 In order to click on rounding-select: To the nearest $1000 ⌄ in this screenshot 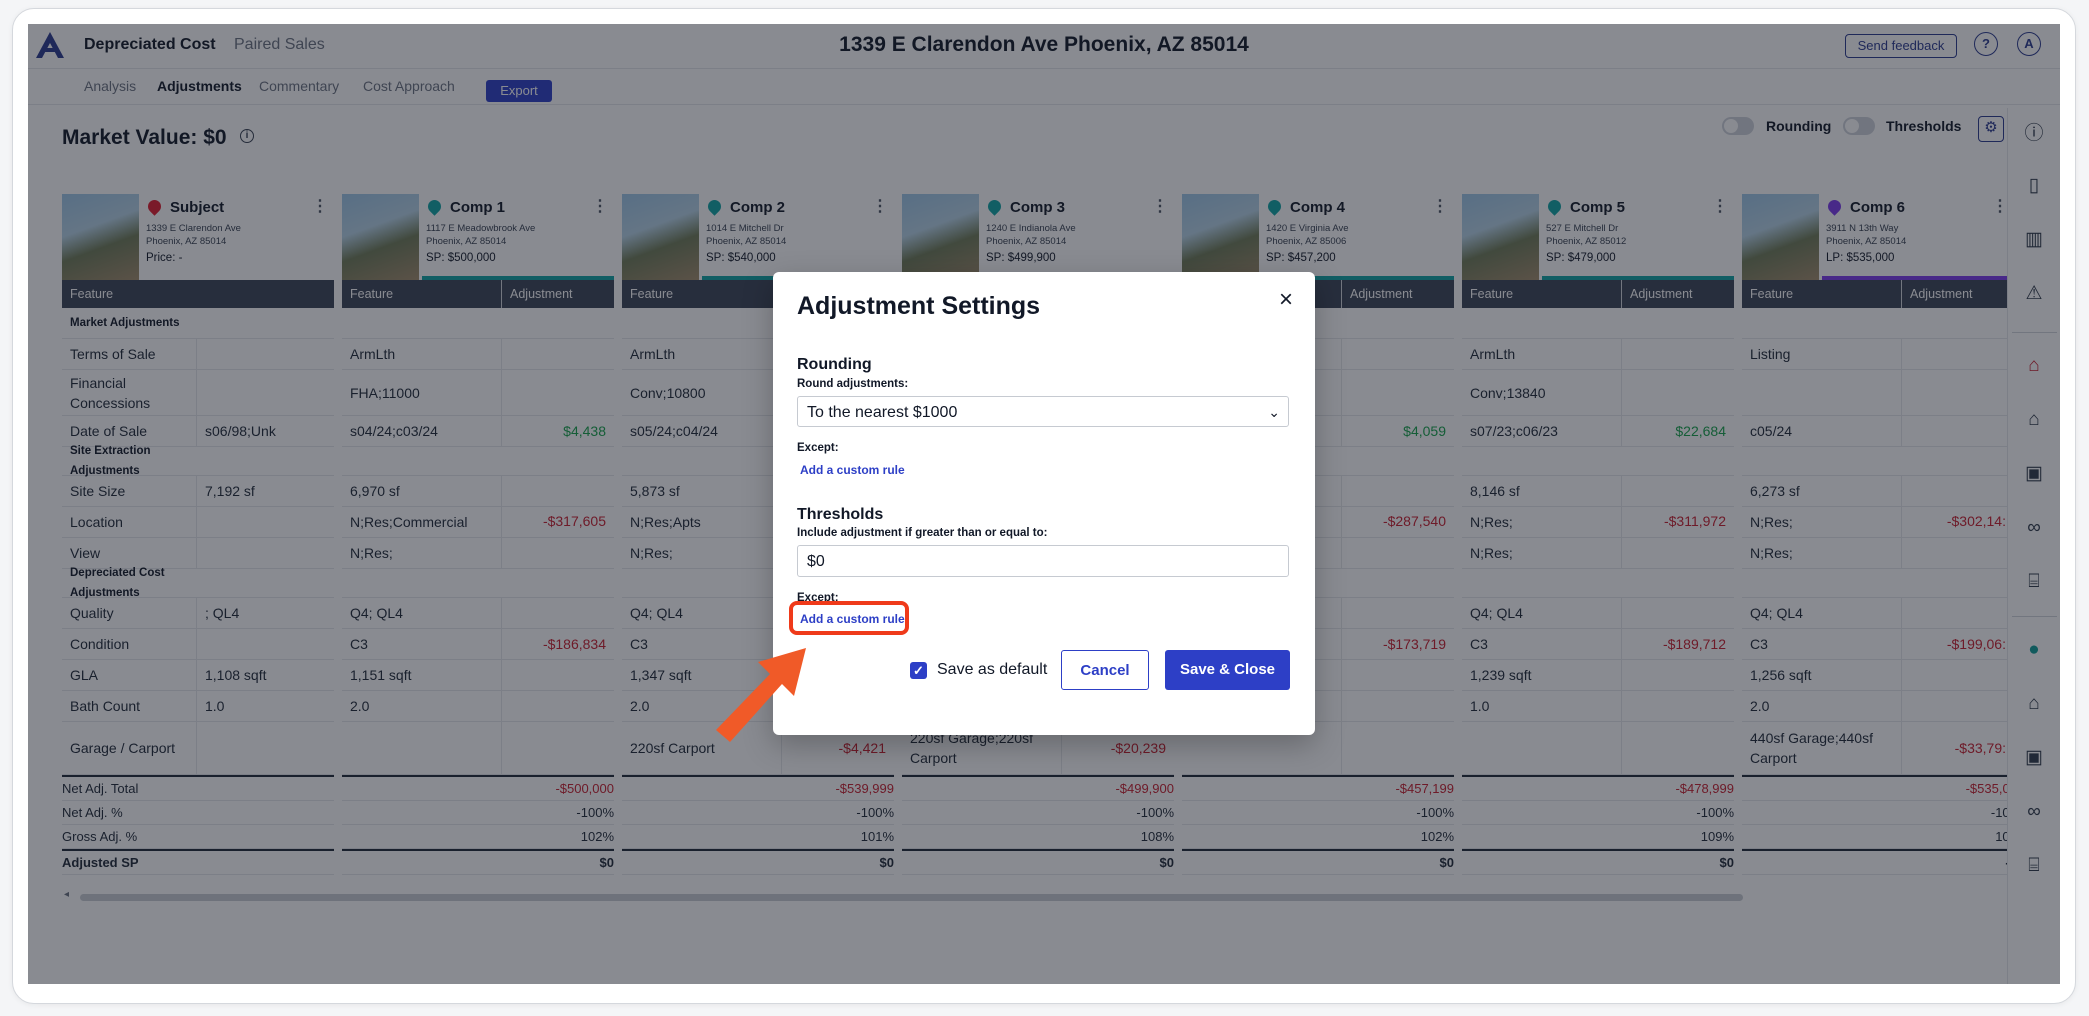, I will do `click(1043, 411)`.